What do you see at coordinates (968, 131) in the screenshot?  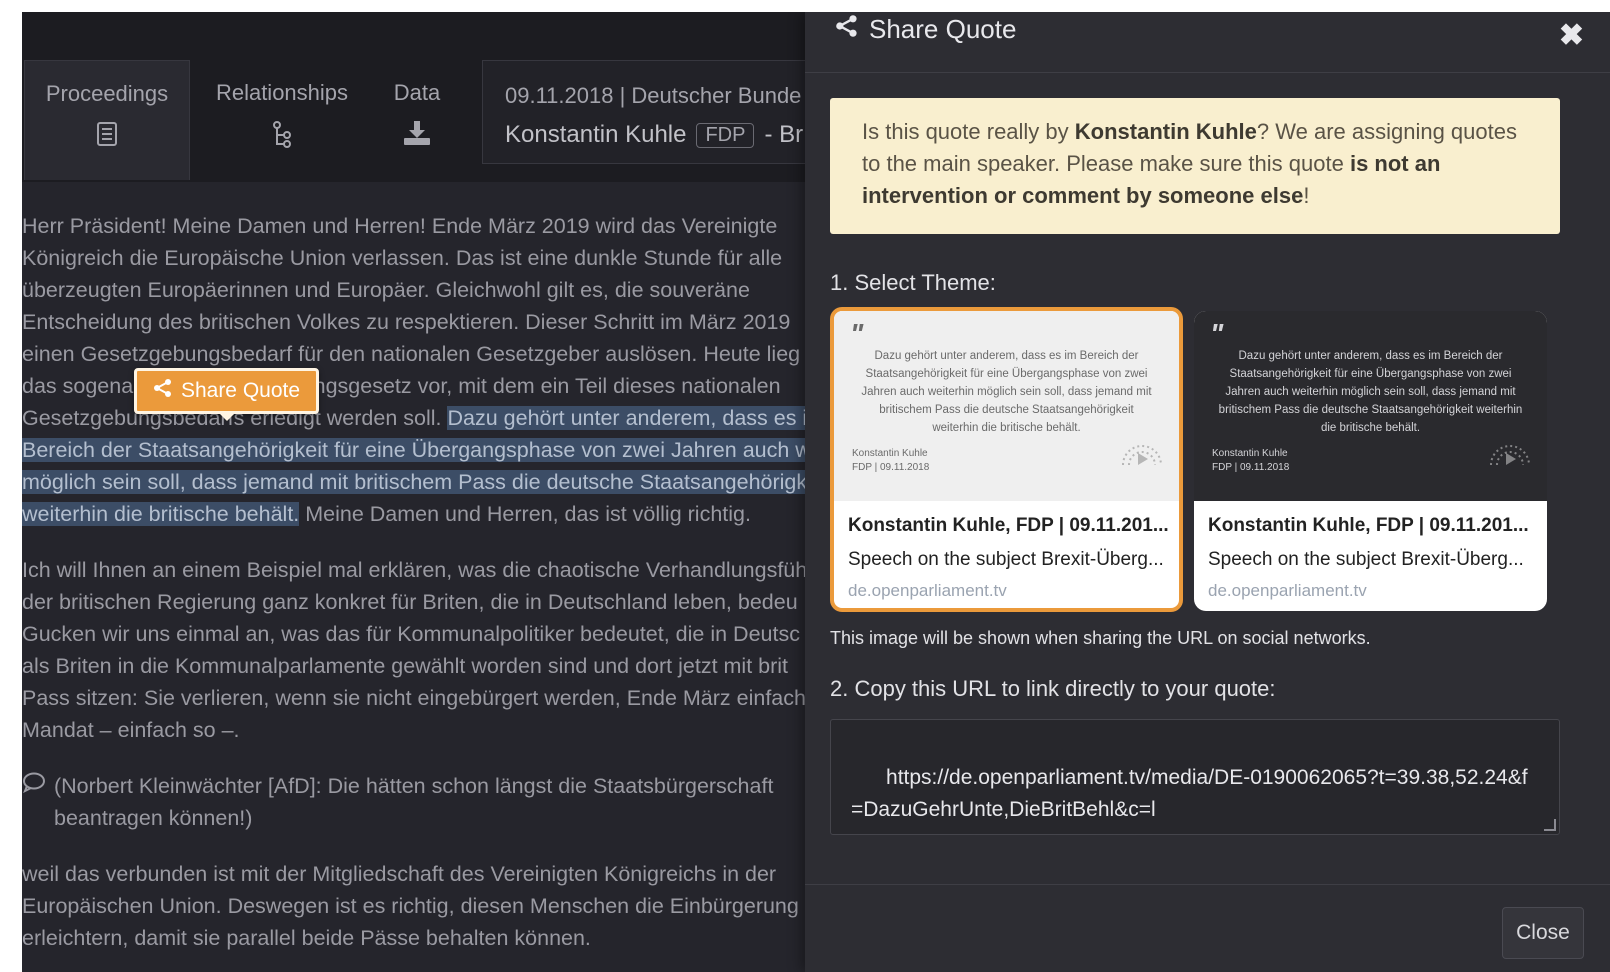 I see `warning-text: Is this quote really by` at bounding box center [968, 131].